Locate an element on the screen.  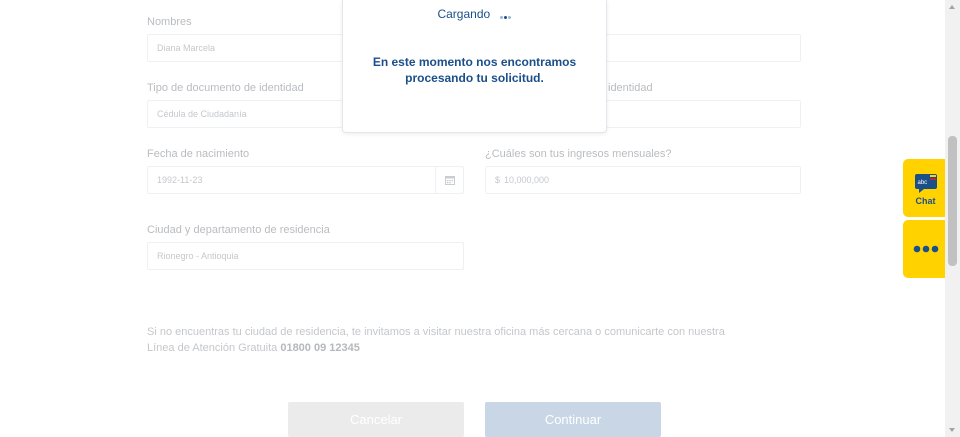
numero-documento-label: identidad is located at coordinates (630, 88).